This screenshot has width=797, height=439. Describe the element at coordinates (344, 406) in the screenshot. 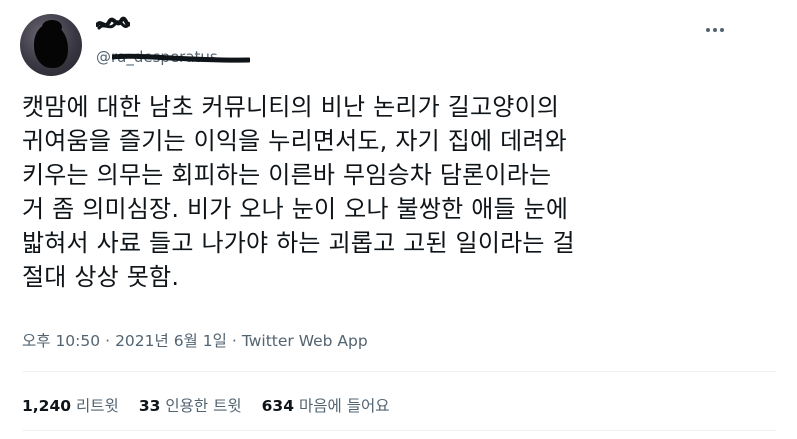

I see `likes-label: 마음에 들어요` at that location.